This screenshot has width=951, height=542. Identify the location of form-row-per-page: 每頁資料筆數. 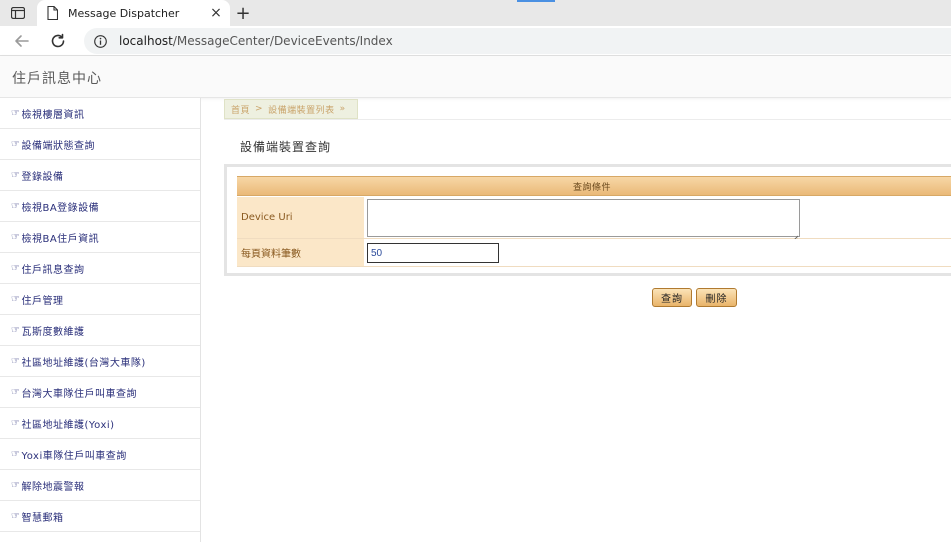
(594, 253).